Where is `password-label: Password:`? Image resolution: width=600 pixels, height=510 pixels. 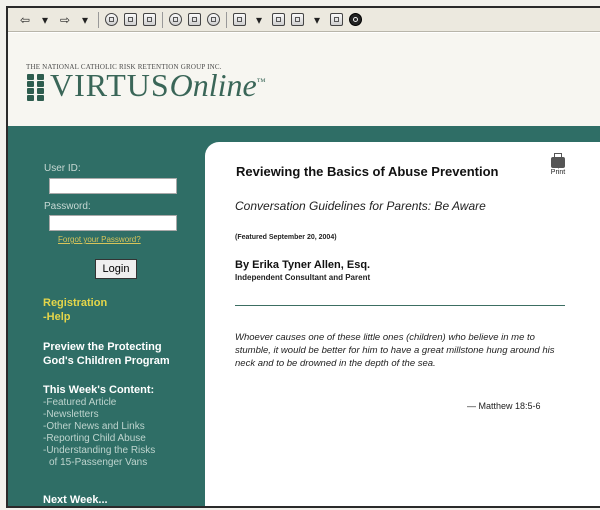
password-label: Password: is located at coordinates (67, 206).